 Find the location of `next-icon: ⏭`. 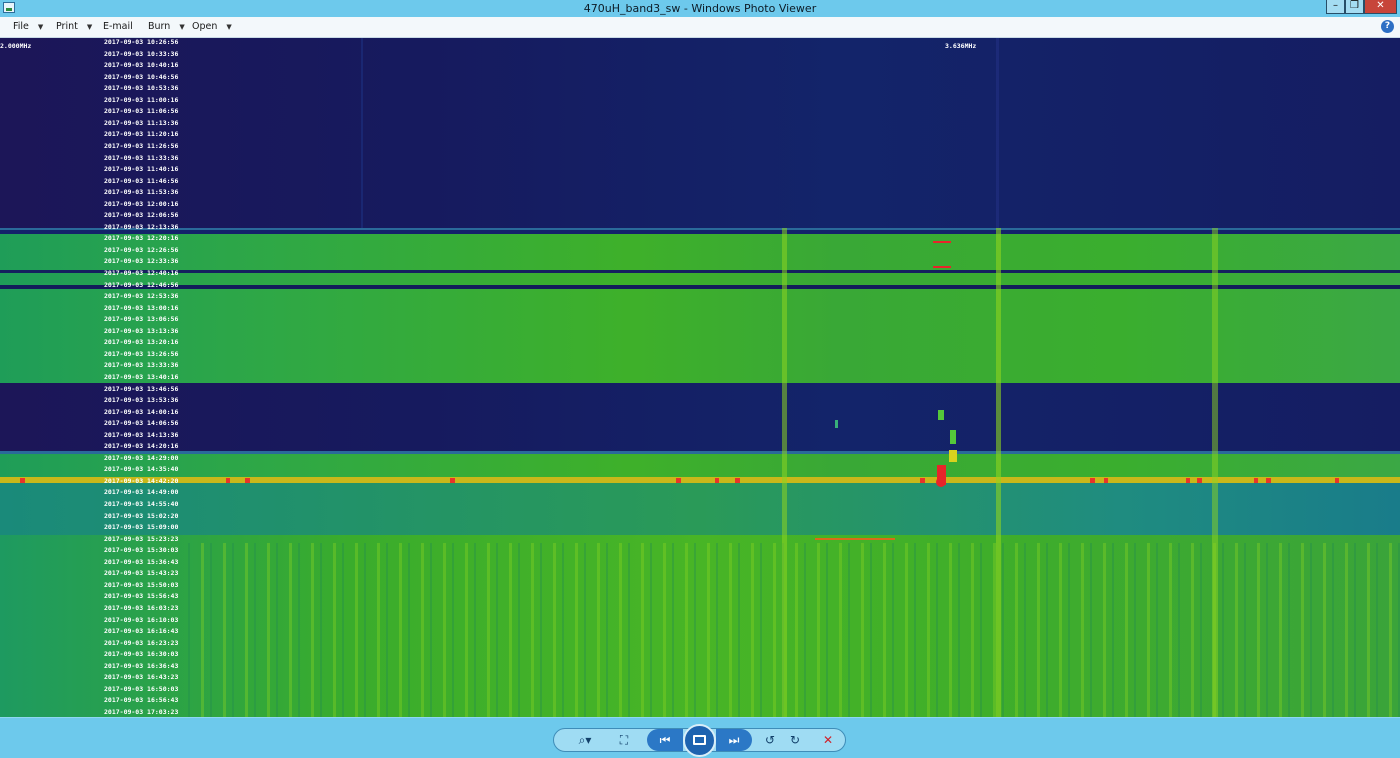

next-icon: ⏭ is located at coordinates (734, 740).